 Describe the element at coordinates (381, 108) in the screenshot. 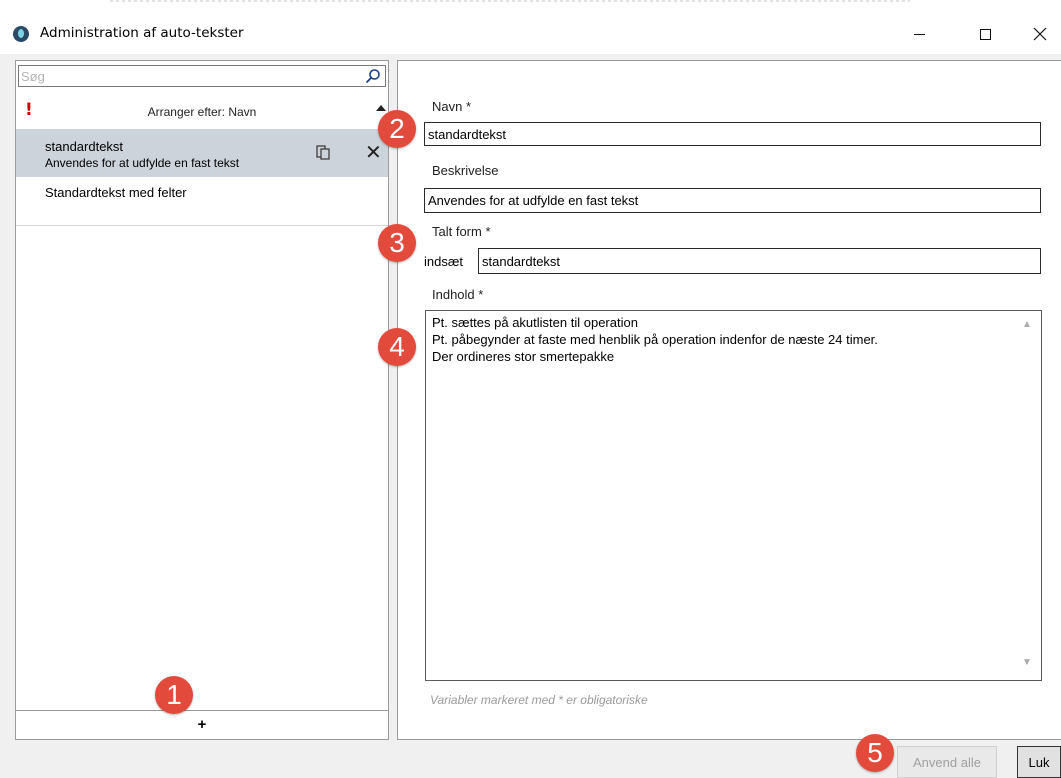

I see `sort-ascending-icon` at that location.